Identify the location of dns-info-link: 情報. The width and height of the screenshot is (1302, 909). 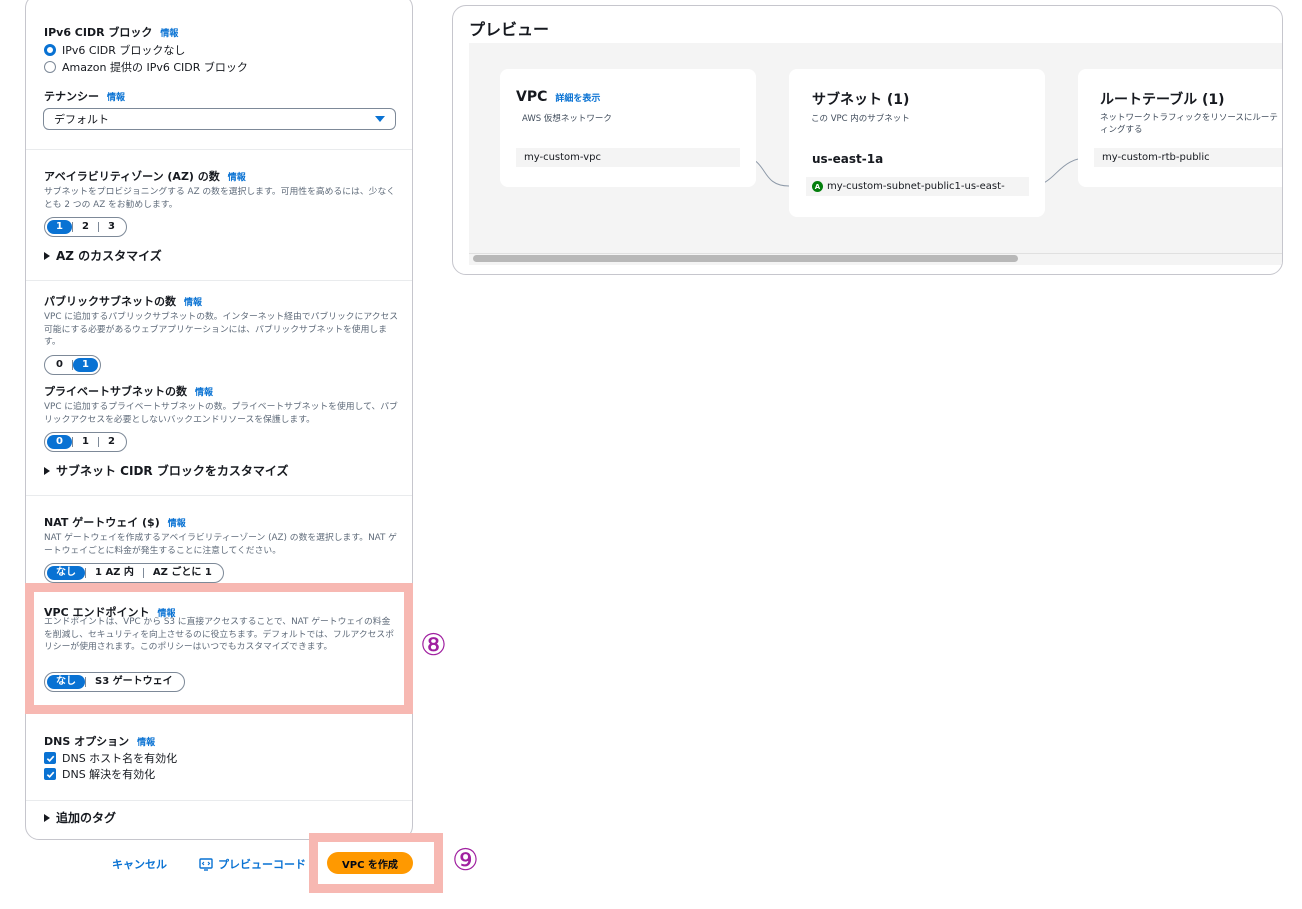
(146, 743).